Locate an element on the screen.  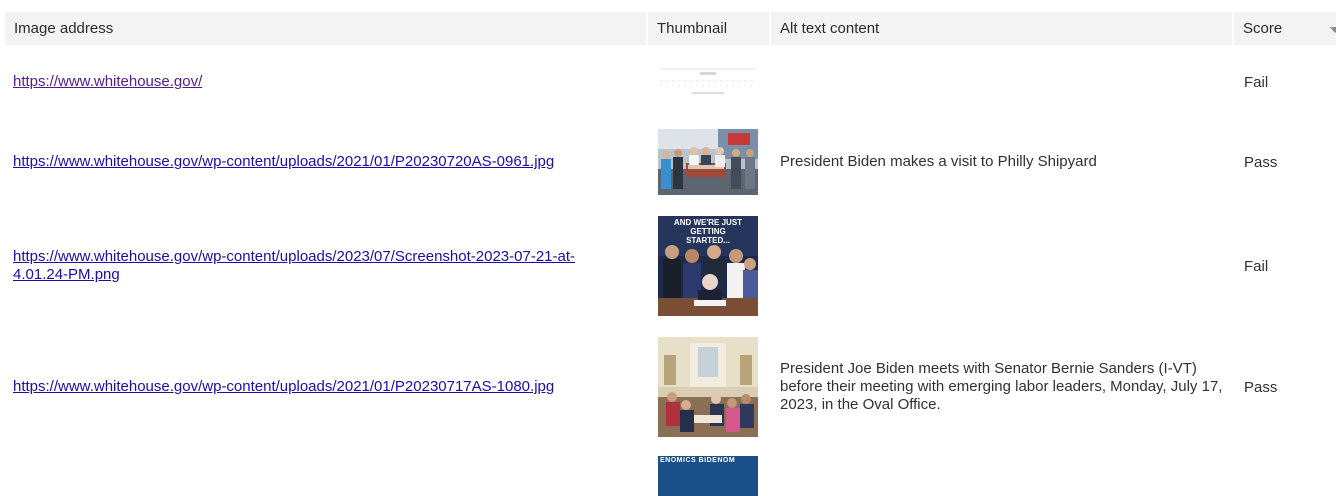
thumbnail-caption: ENOMICS BIDENOM is located at coordinates (698, 460).